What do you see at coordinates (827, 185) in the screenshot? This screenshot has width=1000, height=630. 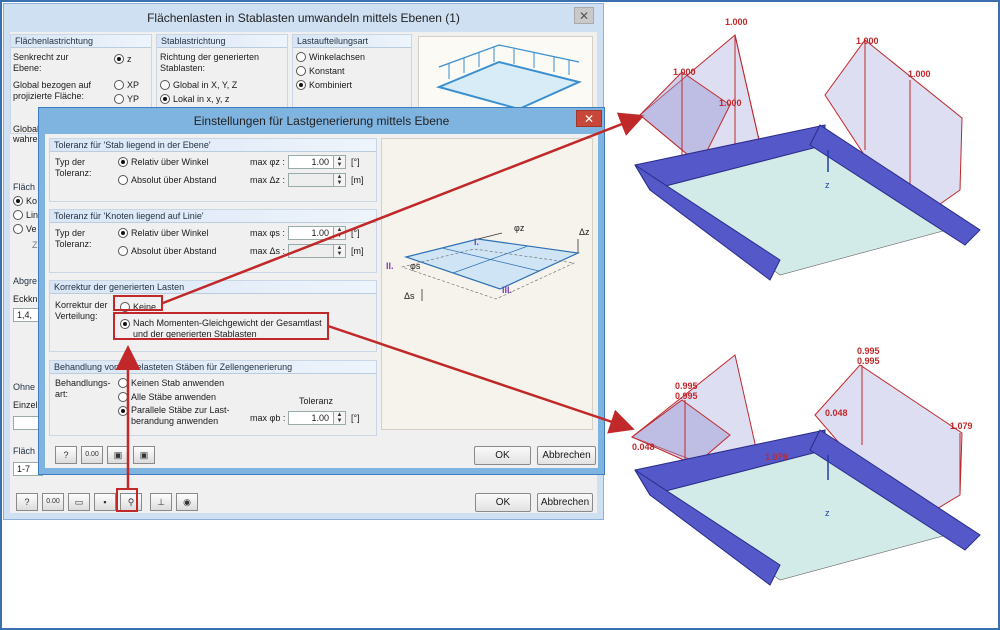 I see `top-axis-label: z` at bounding box center [827, 185].